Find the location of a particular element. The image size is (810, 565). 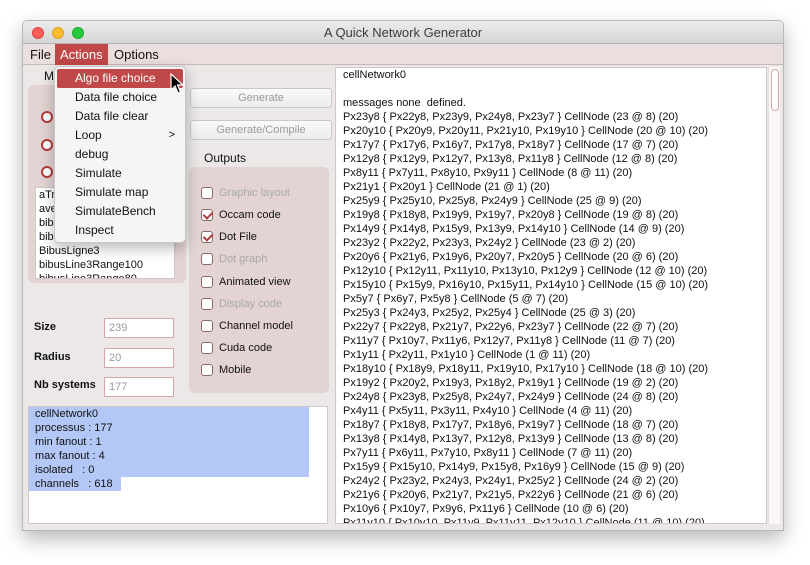

menu-item-simulate: Simulate is located at coordinates (120, 173).